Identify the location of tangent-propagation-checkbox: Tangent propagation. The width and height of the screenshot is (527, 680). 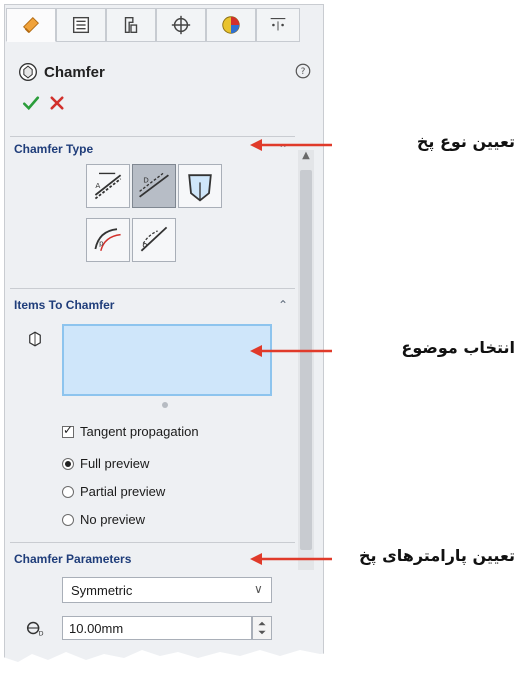
(130, 431).